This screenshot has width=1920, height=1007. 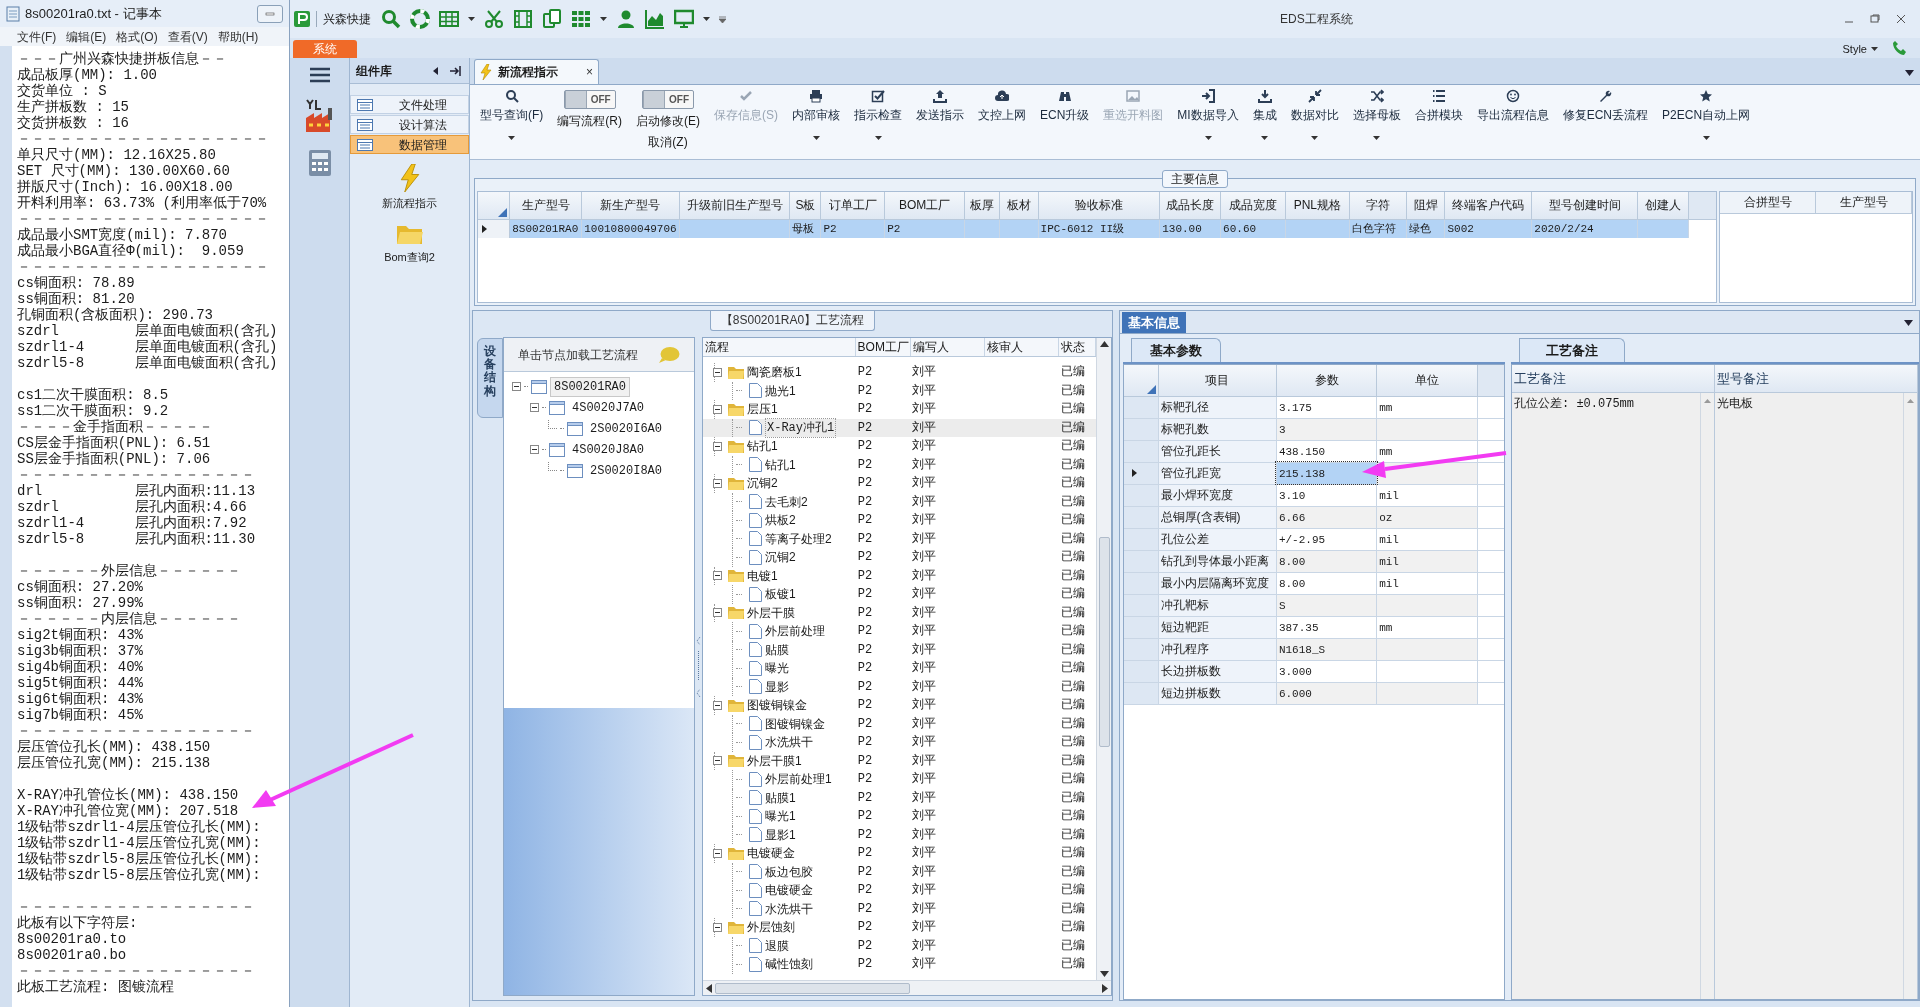 What do you see at coordinates (899, 409) in the screenshot?
I see `table-row: 层压1 P2 刘平 已编` at bounding box center [899, 409].